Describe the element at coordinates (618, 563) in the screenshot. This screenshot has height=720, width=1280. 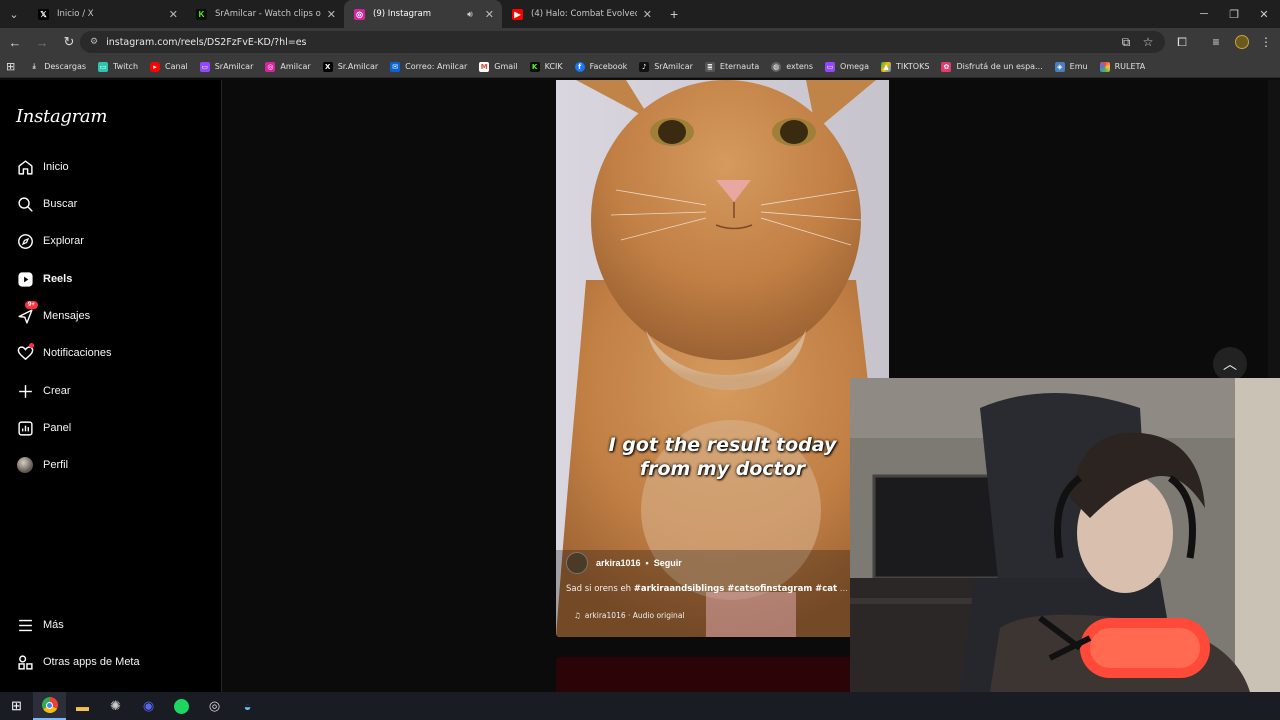
I see `author-username: arkira1016` at that location.